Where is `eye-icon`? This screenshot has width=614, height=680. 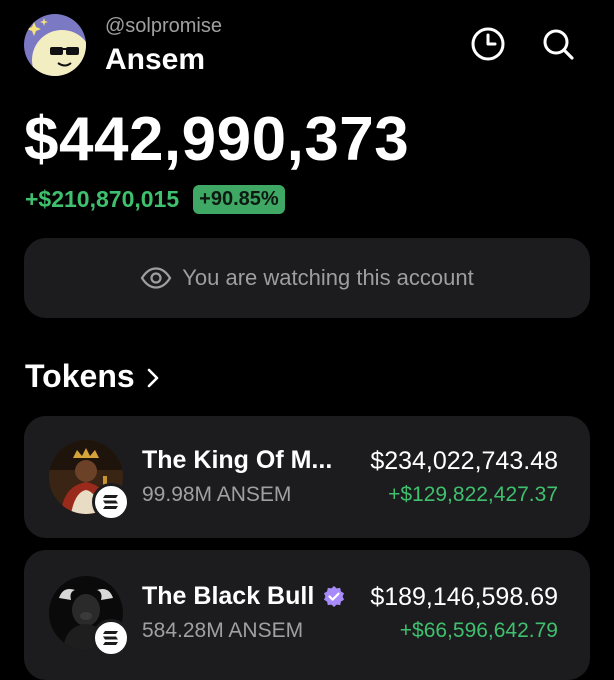 eye-icon is located at coordinates (156, 278).